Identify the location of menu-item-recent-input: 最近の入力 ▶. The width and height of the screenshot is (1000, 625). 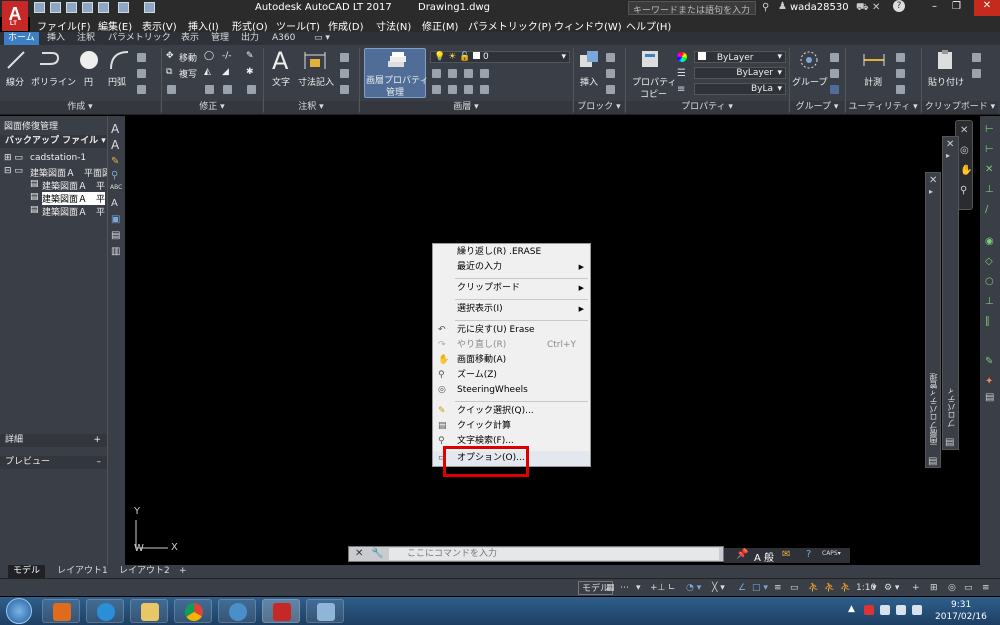
(511, 267).